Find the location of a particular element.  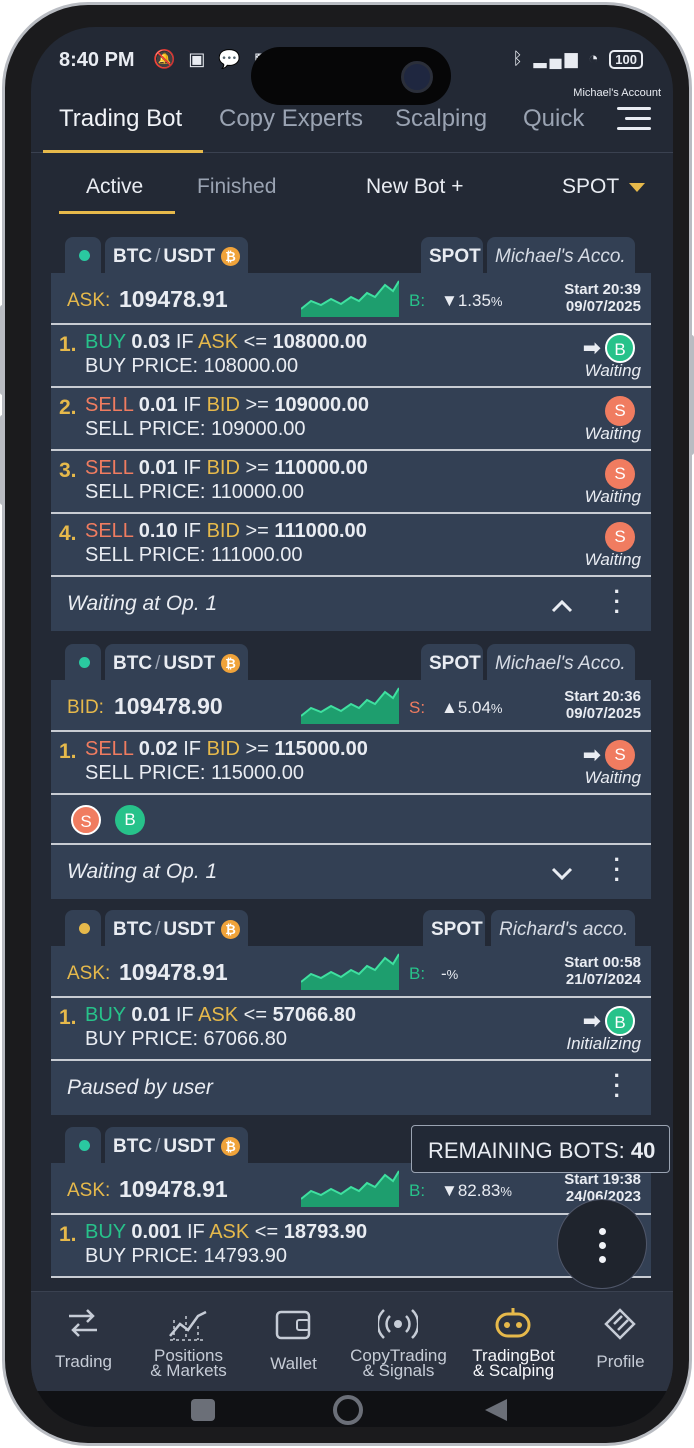

nav-positions-markets: Positions & Markets is located at coordinates (188, 1342).